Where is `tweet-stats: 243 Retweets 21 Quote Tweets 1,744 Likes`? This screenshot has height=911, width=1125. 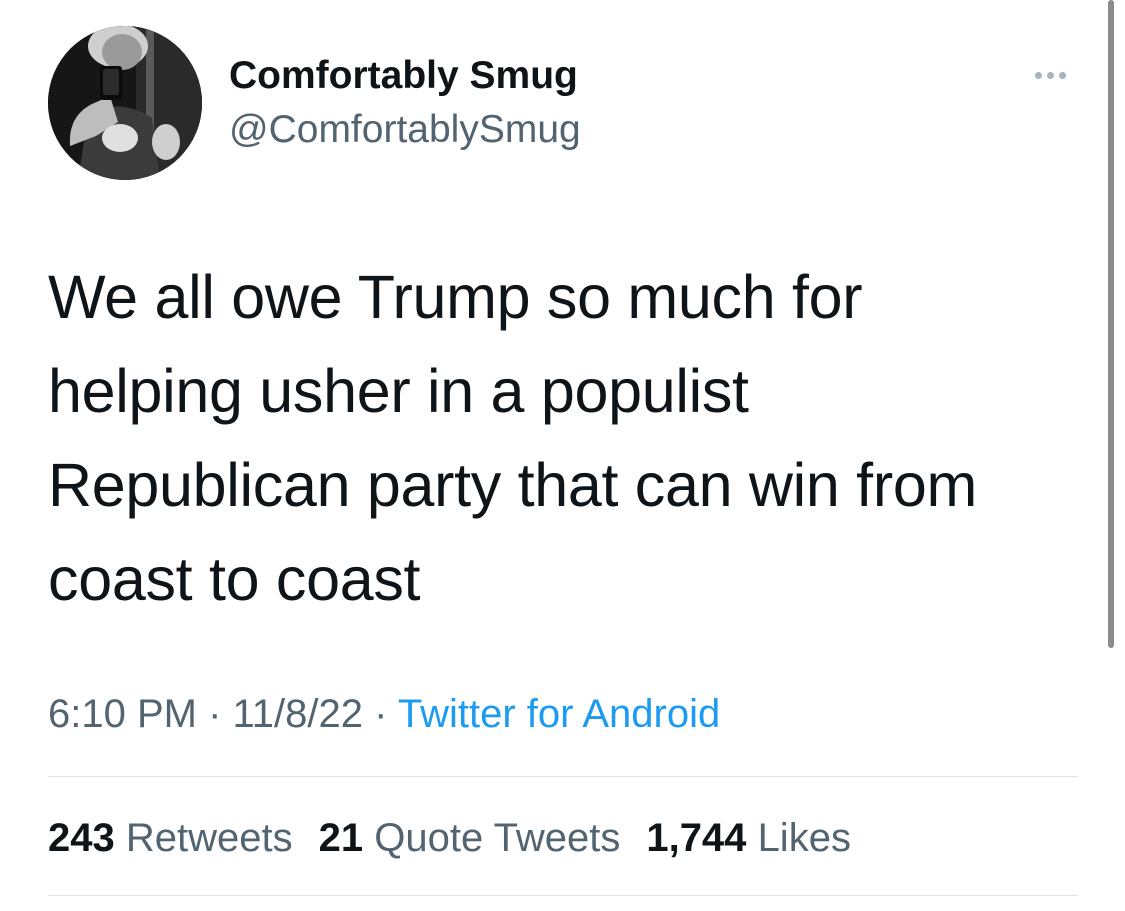
tweet-stats: 243 Retweets 21 Quote Tweets 1,744 Likes is located at coordinates (449, 838).